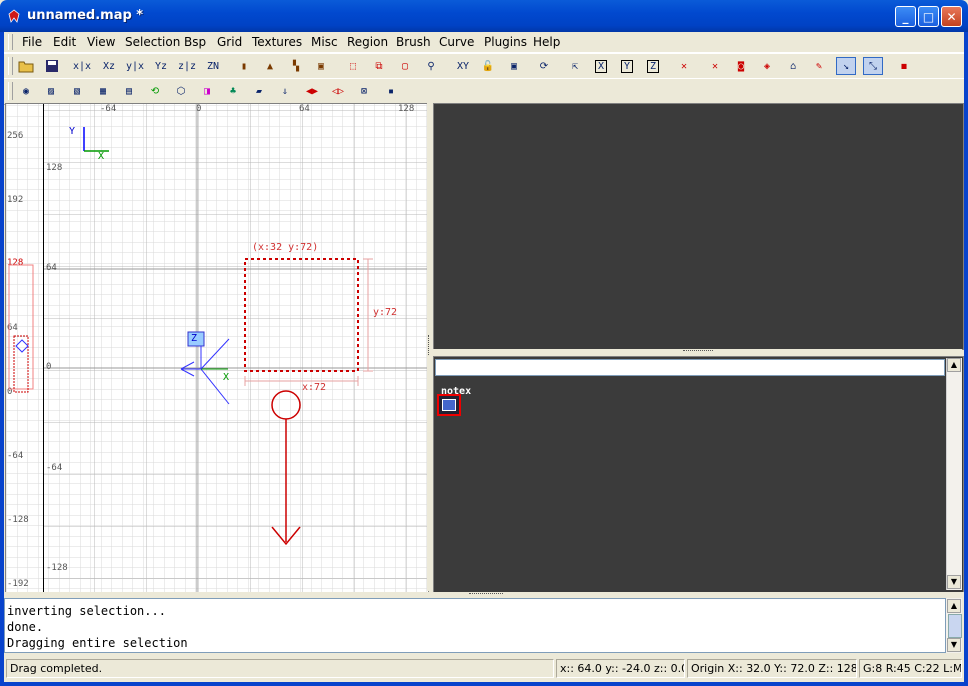 The width and height of the screenshot is (968, 686). Describe the element at coordinates (213, 66) in the screenshot. I see `z-axis-rotate-button: ZN` at that location.